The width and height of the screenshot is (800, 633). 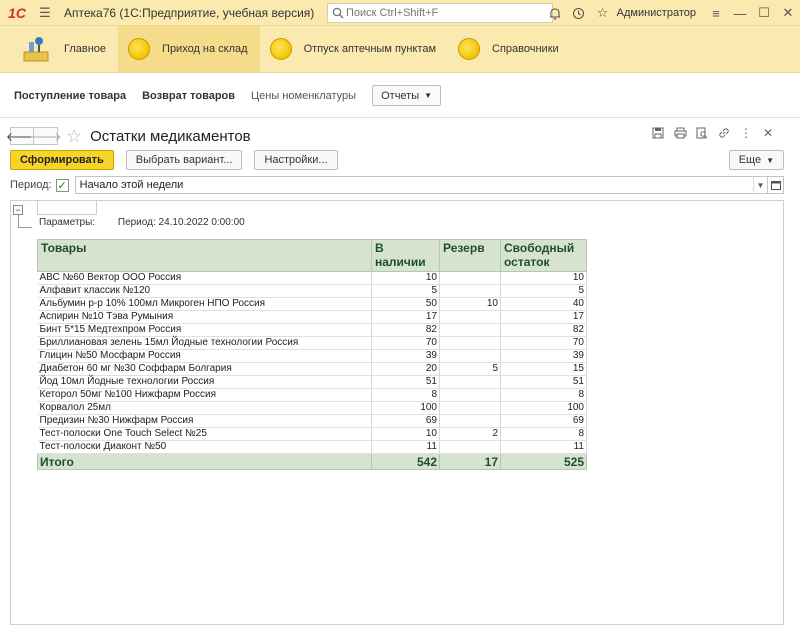 I want to click on table-row: Аспирин №10 Тэва Румыния 17 17, so click(x=312, y=317).